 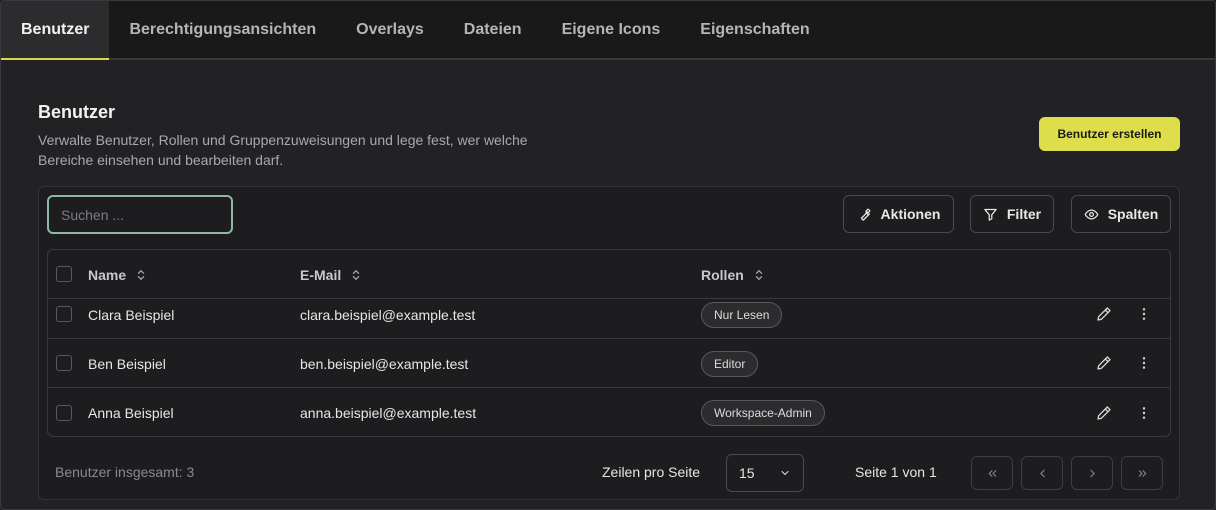 I want to click on column-label: Name, so click(x=107, y=274).